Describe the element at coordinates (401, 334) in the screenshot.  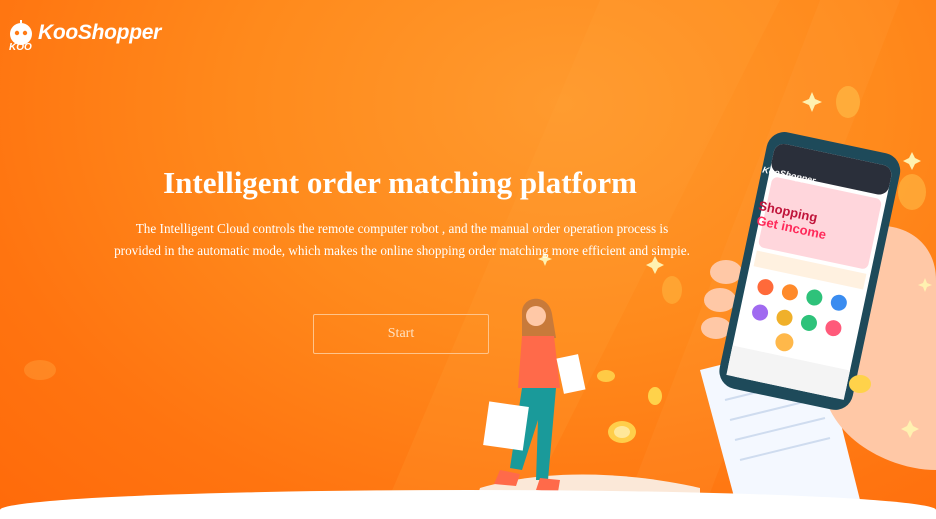
I see `start-button: Start` at that location.